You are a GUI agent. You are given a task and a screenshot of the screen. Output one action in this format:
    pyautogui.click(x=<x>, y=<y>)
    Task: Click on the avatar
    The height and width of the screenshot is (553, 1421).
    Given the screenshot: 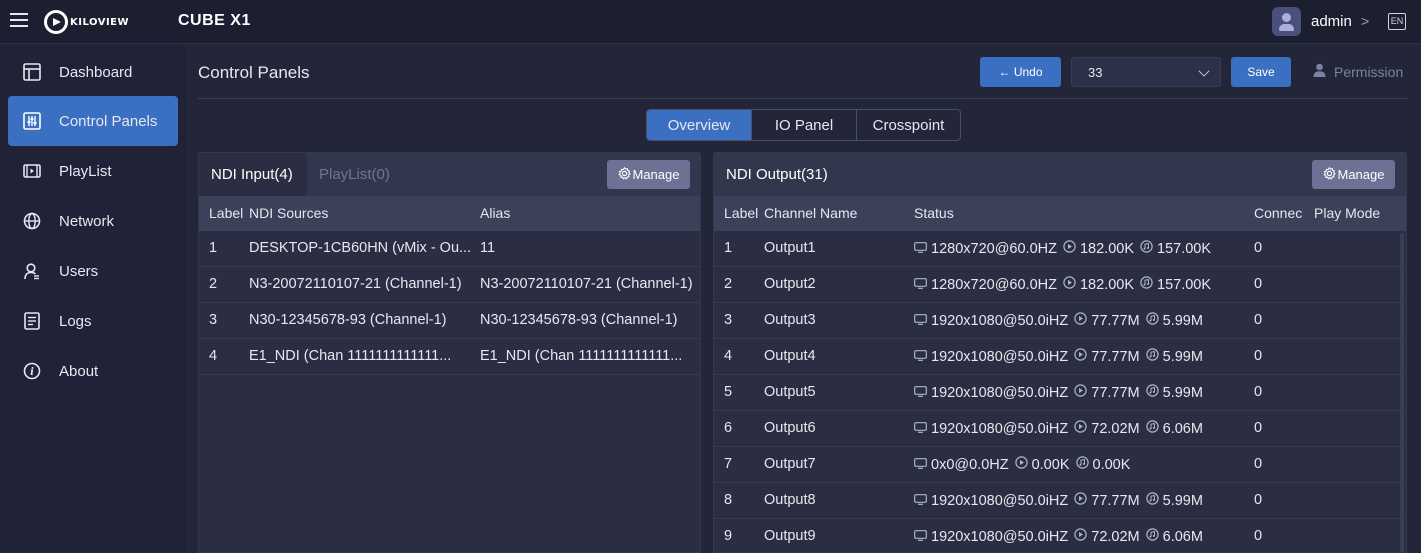 What is the action you would take?
    pyautogui.click(x=1286, y=21)
    